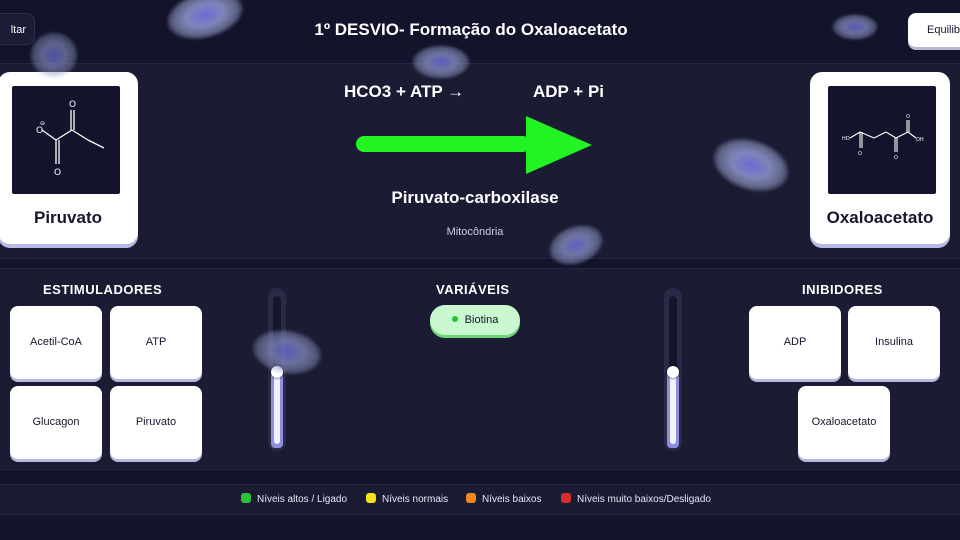 Image resolution: width=960 pixels, height=540 pixels. What do you see at coordinates (415, 499) in the screenshot?
I see `legend-label: Níveis normais` at bounding box center [415, 499].